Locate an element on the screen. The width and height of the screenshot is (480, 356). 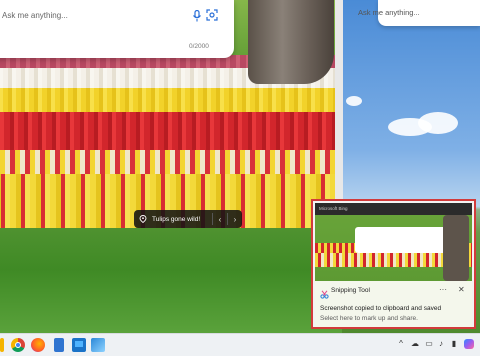
chrome-icon is located at coordinates (18, 345).